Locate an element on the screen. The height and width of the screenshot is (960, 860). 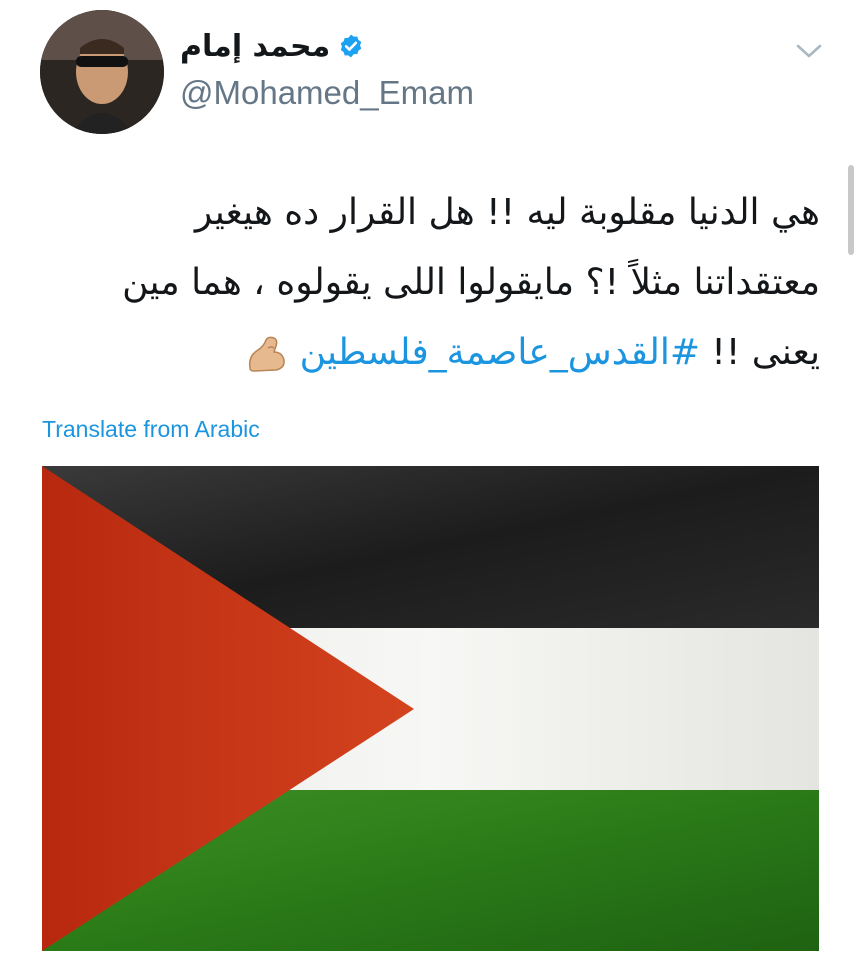
chevron-down-icon is located at coordinates (809, 51).